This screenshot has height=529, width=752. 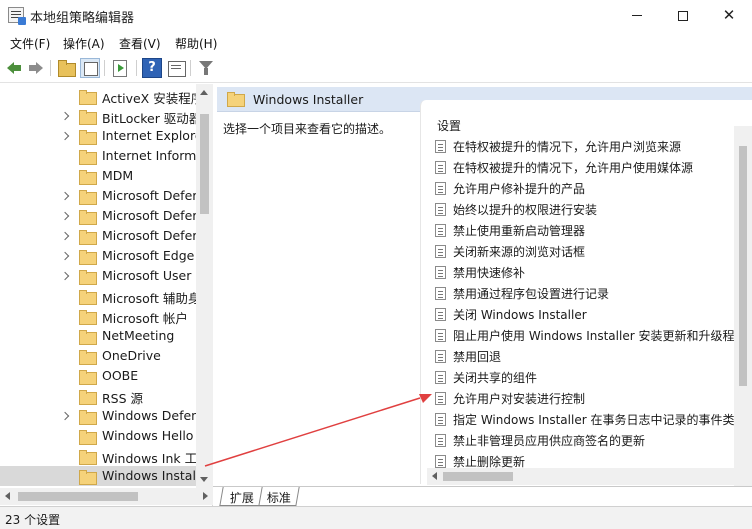 What do you see at coordinates (489, 273) in the screenshot?
I see `setting-label: 禁用快速修补` at bounding box center [489, 273].